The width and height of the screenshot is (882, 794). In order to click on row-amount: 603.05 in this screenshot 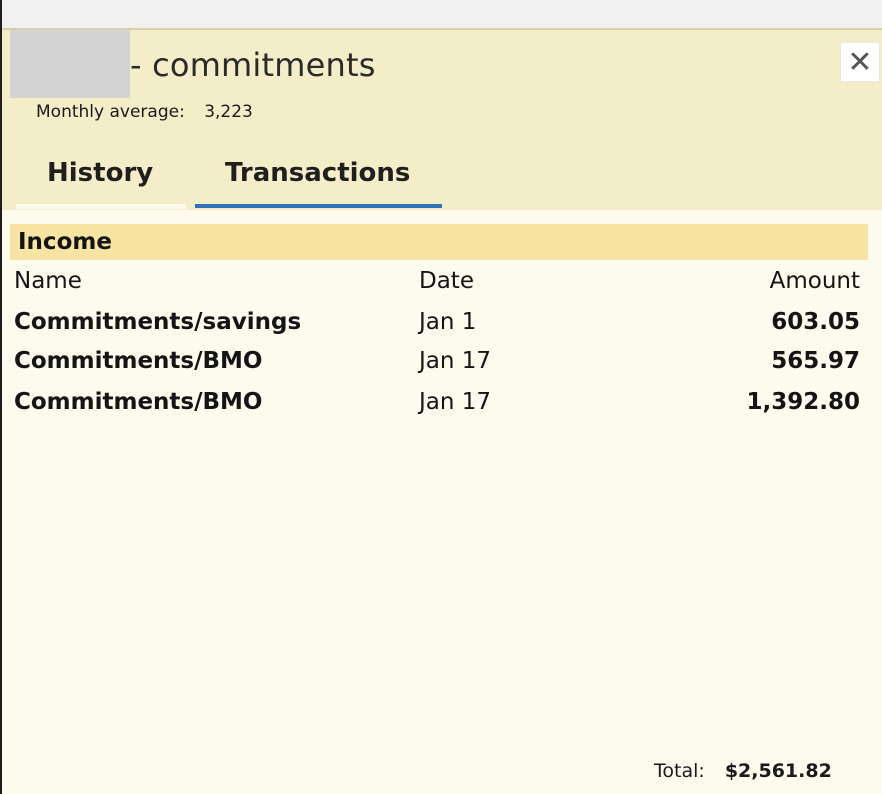, I will do `click(815, 322)`.